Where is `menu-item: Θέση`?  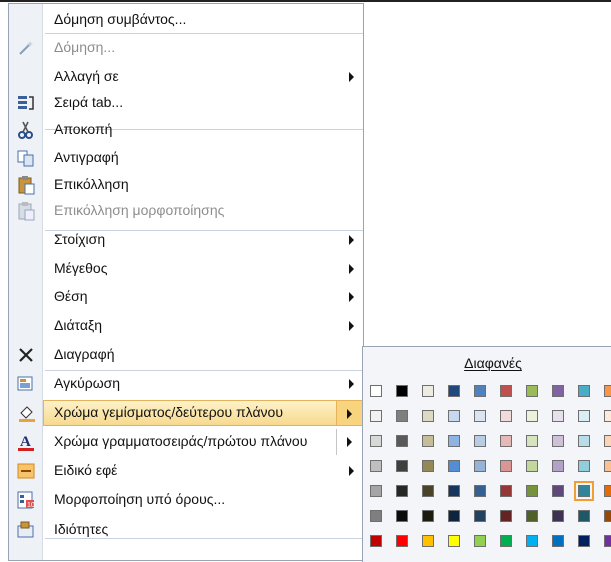
menu-item: Θέση is located at coordinates (186, 297).